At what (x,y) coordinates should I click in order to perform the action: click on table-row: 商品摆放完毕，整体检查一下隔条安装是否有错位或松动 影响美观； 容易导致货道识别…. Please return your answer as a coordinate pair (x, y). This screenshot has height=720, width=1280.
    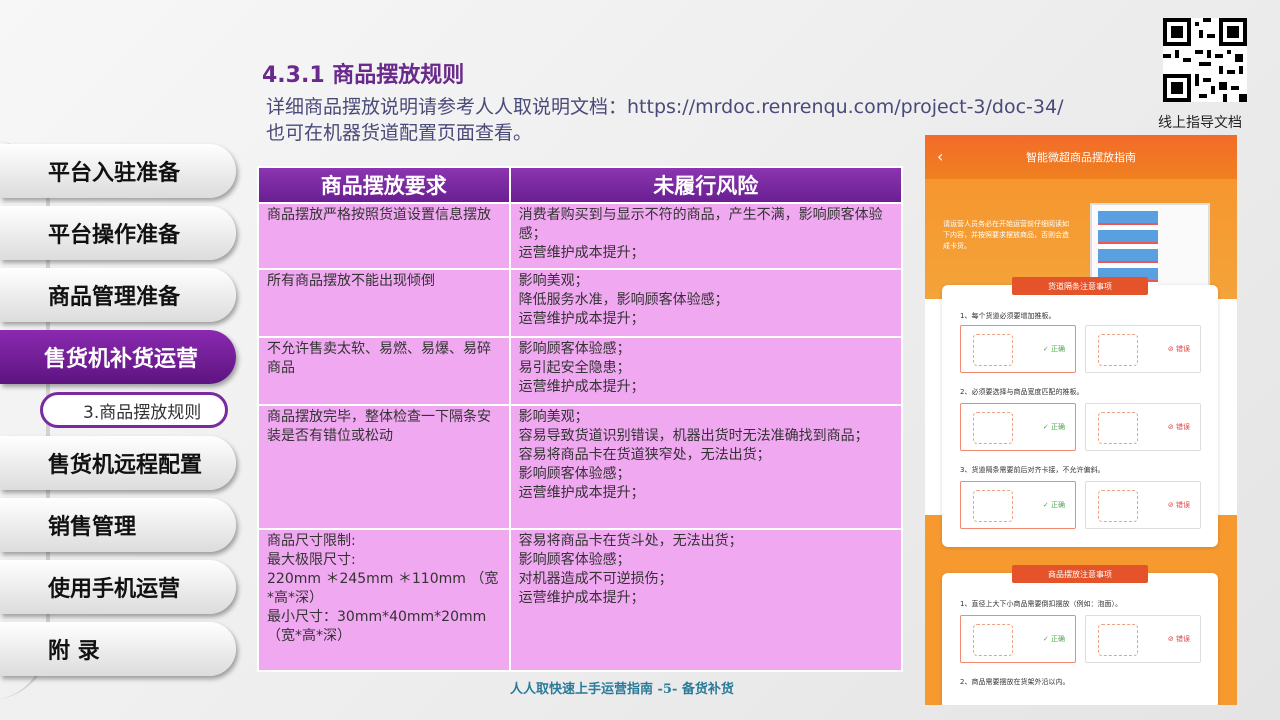
    Looking at the image, I should click on (580, 467).